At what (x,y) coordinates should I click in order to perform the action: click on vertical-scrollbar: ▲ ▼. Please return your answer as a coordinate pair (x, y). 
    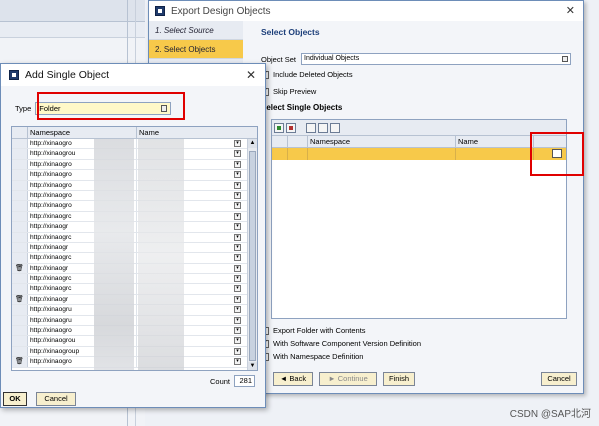
    Looking at the image, I should click on (252, 254).